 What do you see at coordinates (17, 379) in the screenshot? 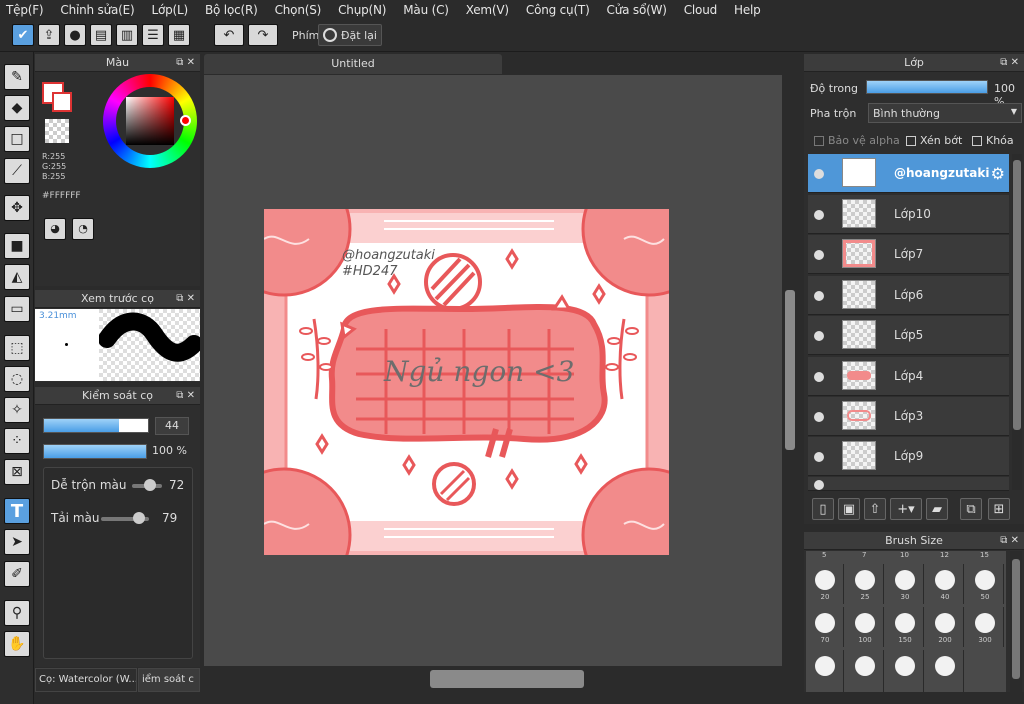
I see `lasso-icon: ◌` at bounding box center [17, 379].